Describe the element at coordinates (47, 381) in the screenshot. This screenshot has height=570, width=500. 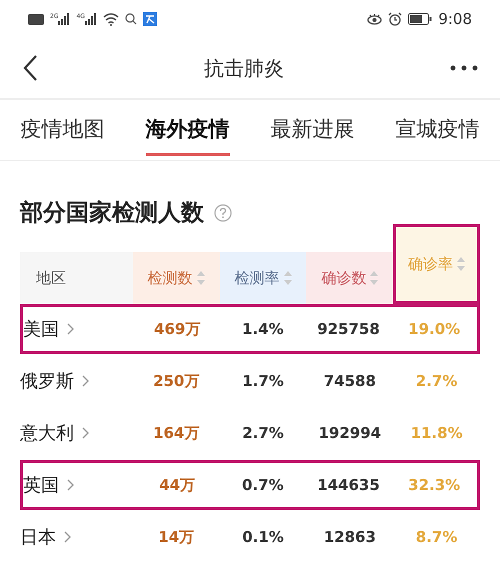
I see `region-name: 俄罗斯` at that location.